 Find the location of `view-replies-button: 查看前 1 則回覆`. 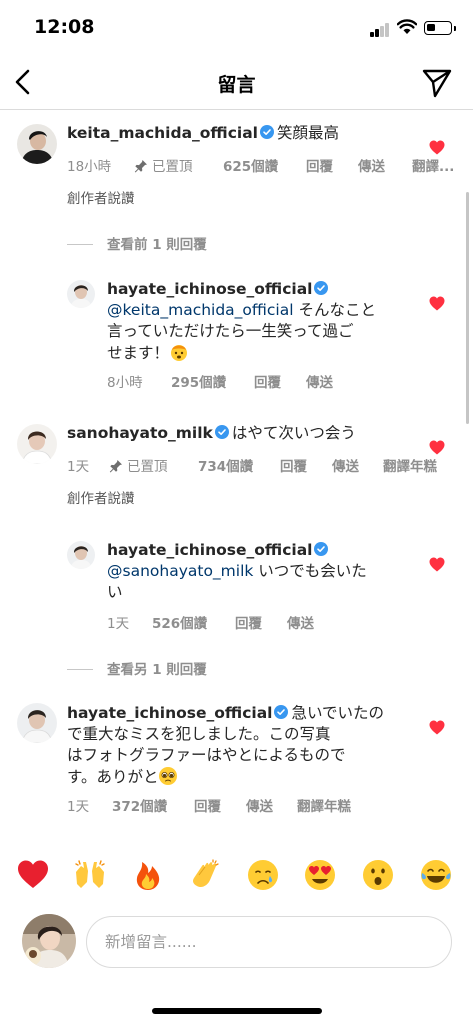

view-replies-button: 查看前 1 則回覆 is located at coordinates (137, 243).